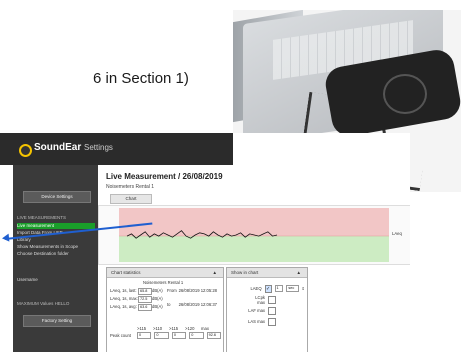 The height and width of the screenshot is (352, 461). What do you see at coordinates (57, 321) in the screenshot?
I see `factory-setting-button: Factory Setting` at bounding box center [57, 321].